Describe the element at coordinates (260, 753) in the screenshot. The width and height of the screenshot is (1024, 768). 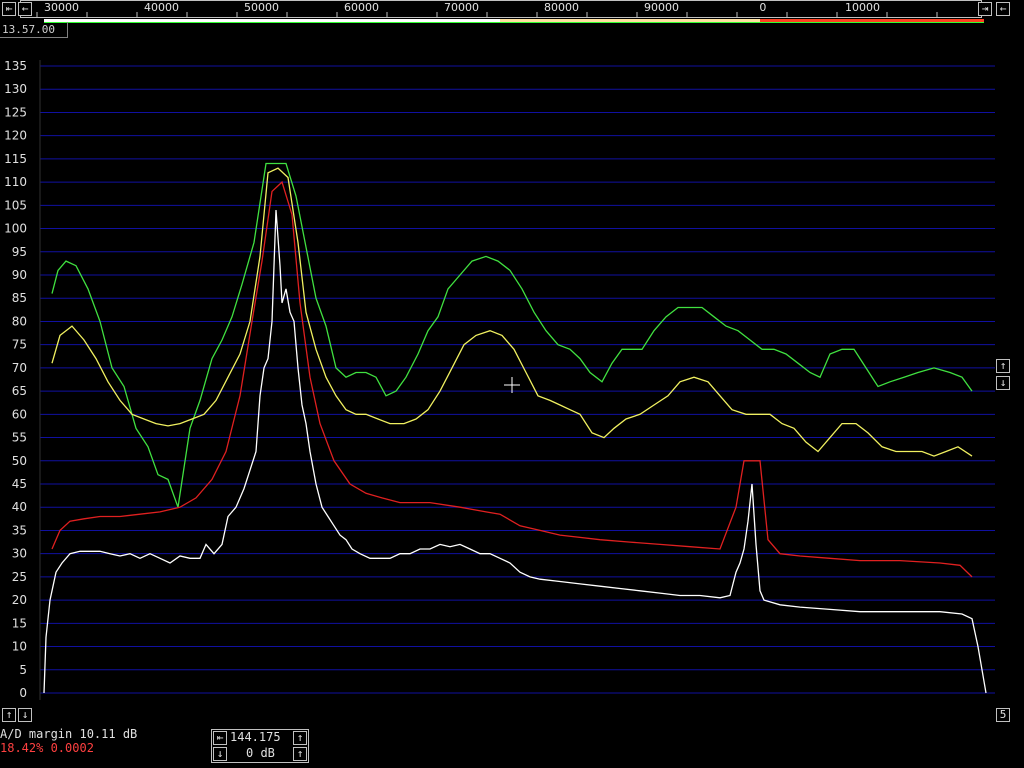
I see `gain-value: 0 dB` at that location.